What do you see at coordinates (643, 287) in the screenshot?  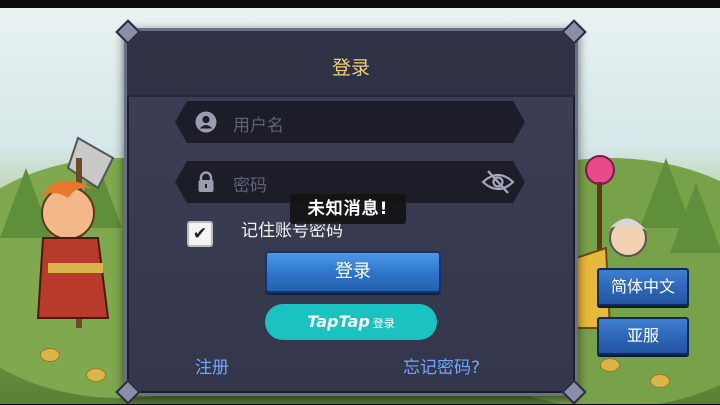 I see `language-button: 简体中文` at bounding box center [643, 287].